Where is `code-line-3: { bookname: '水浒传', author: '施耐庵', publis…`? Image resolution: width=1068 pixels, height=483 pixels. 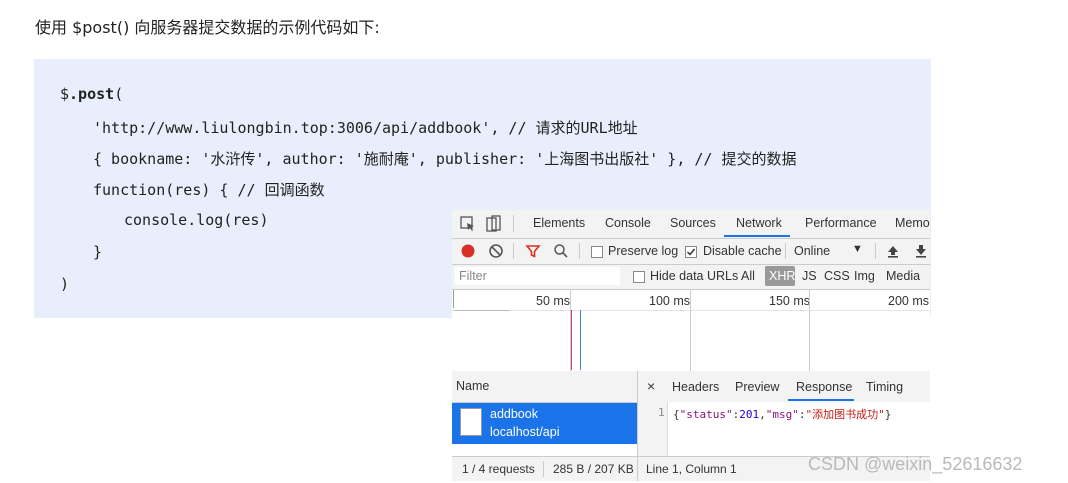
code-line-3: { bookname: '水浒传', author: '施耐庵', publis… is located at coordinates (445, 159).